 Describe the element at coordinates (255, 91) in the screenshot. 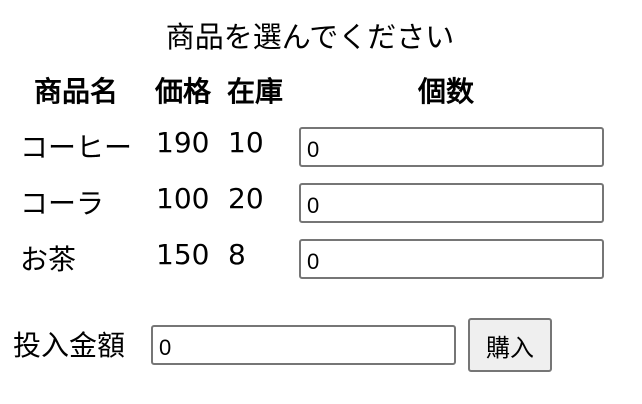

I see `header-stock: 在庫` at that location.